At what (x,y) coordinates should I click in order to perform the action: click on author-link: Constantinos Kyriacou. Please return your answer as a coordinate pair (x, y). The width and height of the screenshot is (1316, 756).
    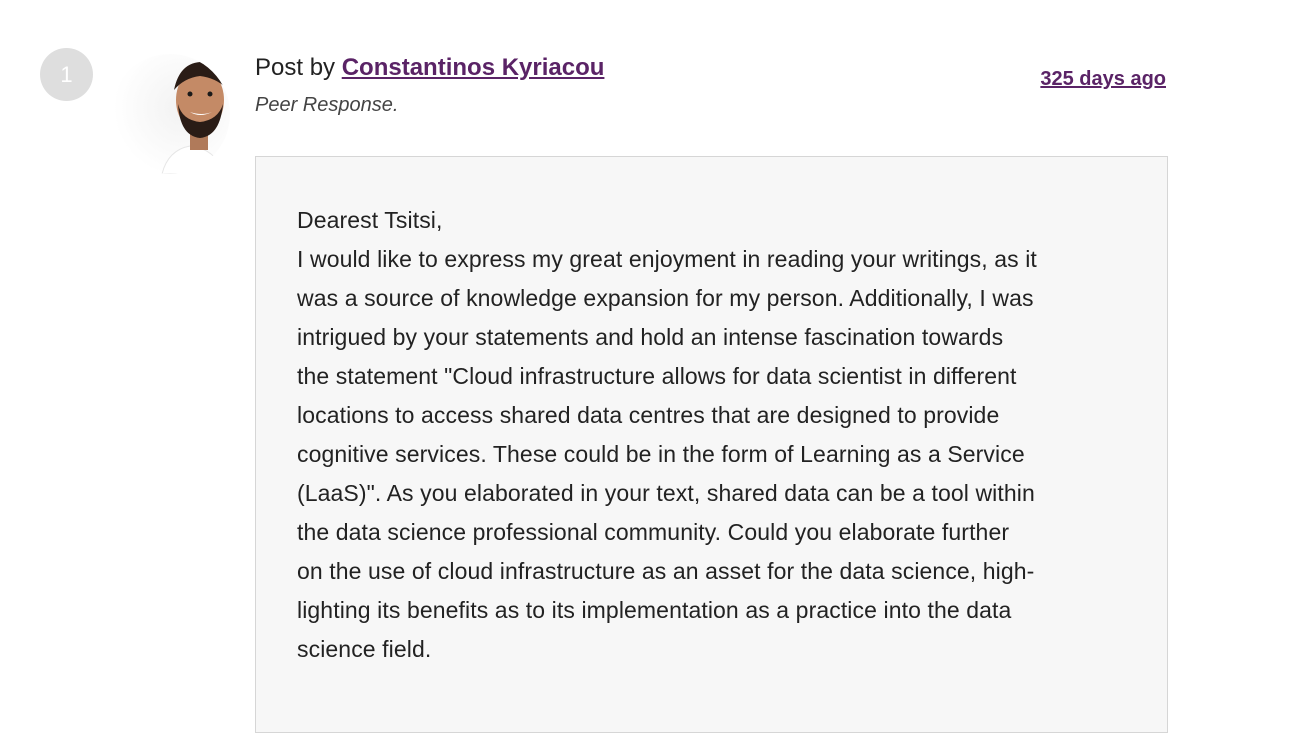
    Looking at the image, I should click on (473, 67).